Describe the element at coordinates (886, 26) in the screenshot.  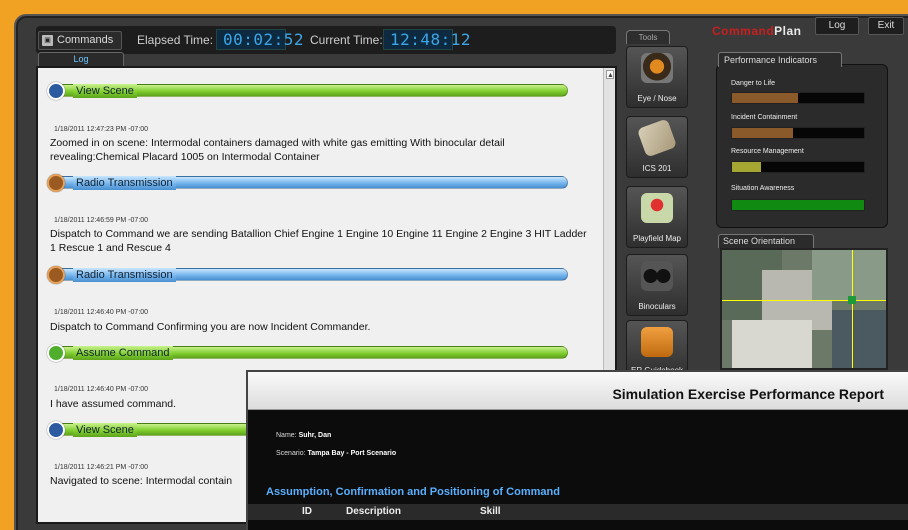
I see `exit-button: Exit` at that location.